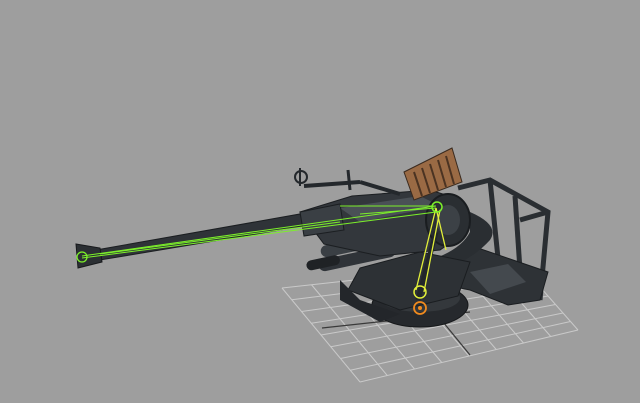 This screenshot has width=640, height=403. What do you see at coordinates (433, 174) in the screenshot?
I see `ammo-magazine` at bounding box center [433, 174].